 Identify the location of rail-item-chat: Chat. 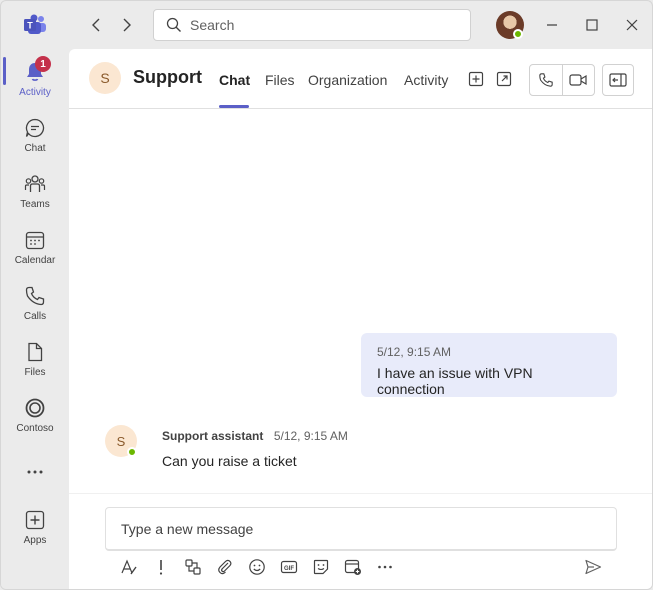
(35, 133).